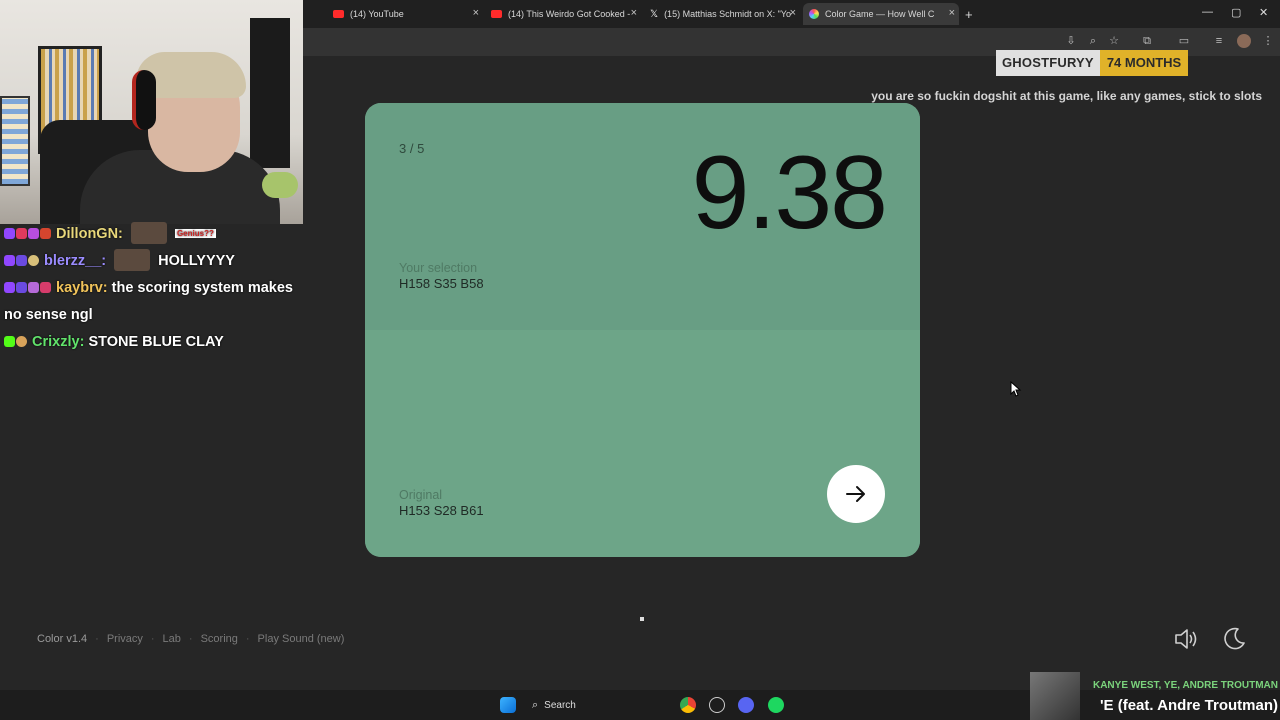 This screenshot has width=1280, height=720. I want to click on chat-text: HOLLYYYY, so click(196, 261).